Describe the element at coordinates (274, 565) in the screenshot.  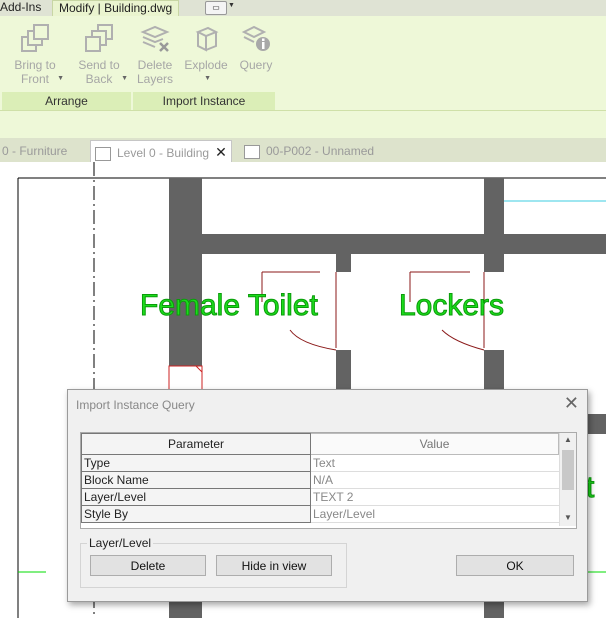
I see `hide-in-view-button: Hide in view` at that location.